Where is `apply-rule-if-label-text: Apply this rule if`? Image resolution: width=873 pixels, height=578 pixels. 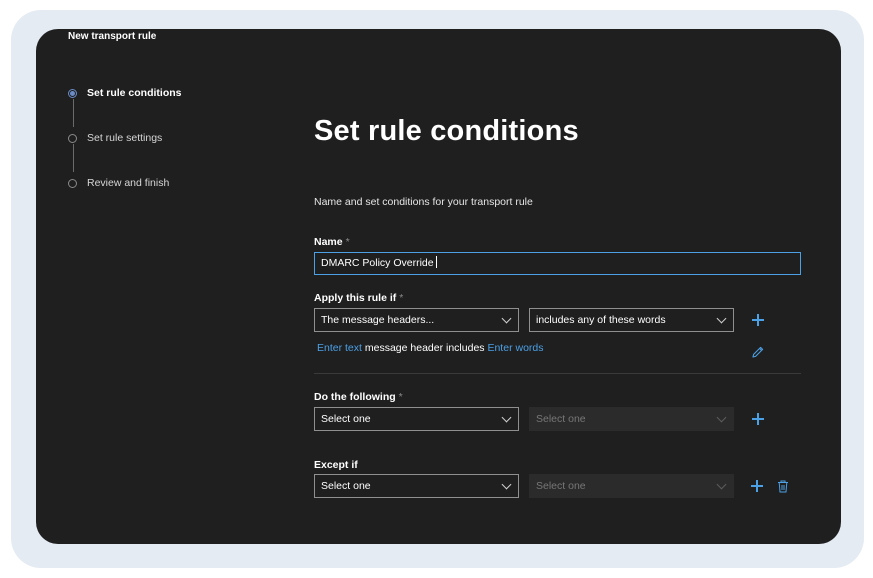 apply-rule-if-label-text: Apply this rule if is located at coordinates (355, 298).